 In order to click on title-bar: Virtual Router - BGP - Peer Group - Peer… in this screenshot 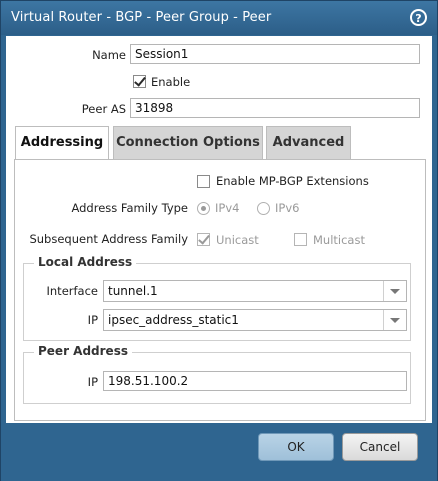, I will do `click(219, 18)`.